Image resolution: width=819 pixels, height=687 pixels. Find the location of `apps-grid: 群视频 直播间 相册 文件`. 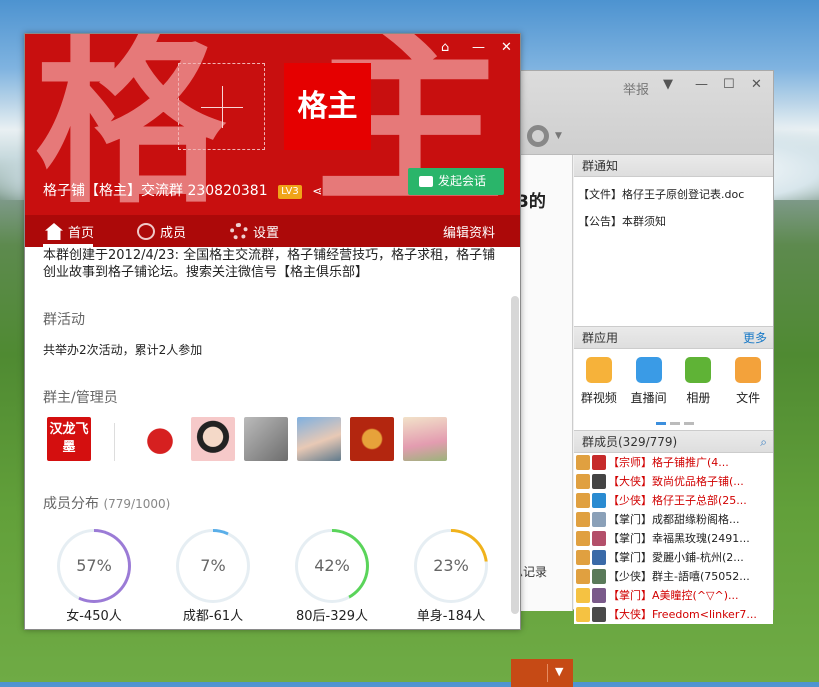

apps-grid: 群视频 直播间 相册 文件 is located at coordinates (673, 390).